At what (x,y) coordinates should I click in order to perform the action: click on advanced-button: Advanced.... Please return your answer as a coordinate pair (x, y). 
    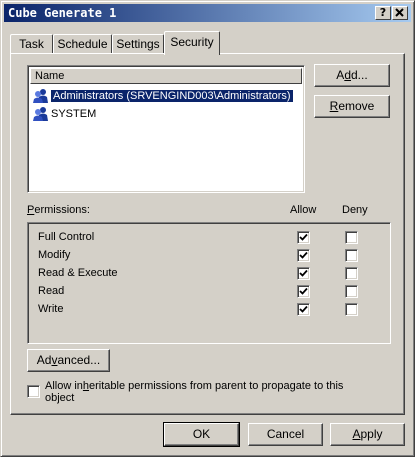
    Looking at the image, I should click on (68, 360).